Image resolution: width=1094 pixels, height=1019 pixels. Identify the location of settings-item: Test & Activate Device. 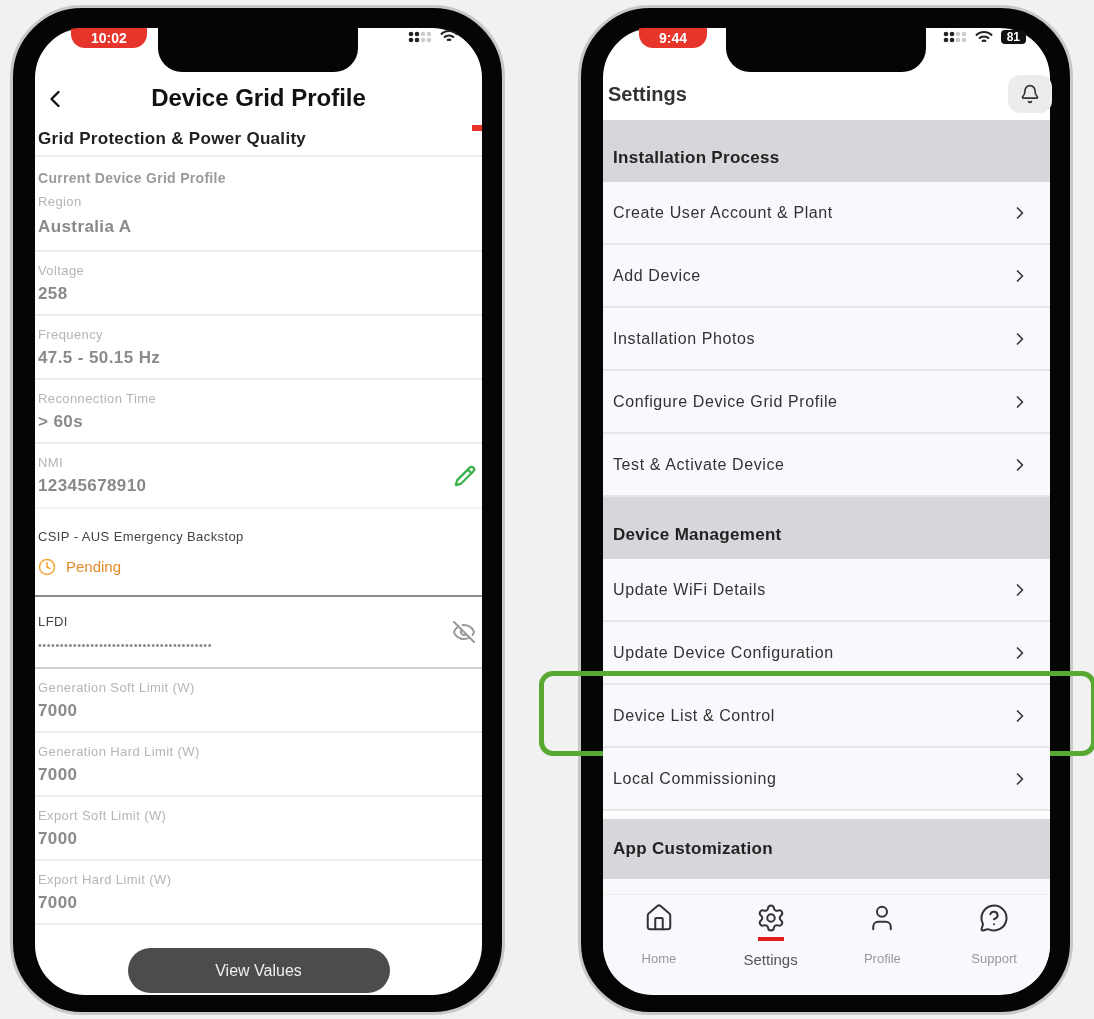
(826, 465).